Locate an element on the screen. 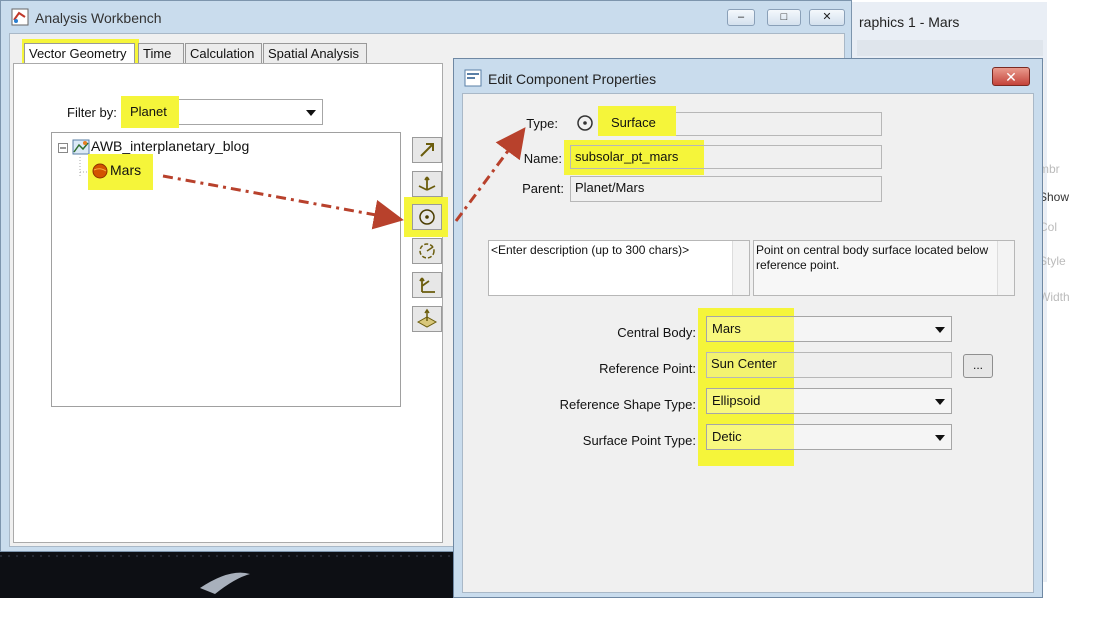 This screenshot has width=1099, height=619. description-placeholder: <Enter description (up to 300 chars)> is located at coordinates (590, 250).